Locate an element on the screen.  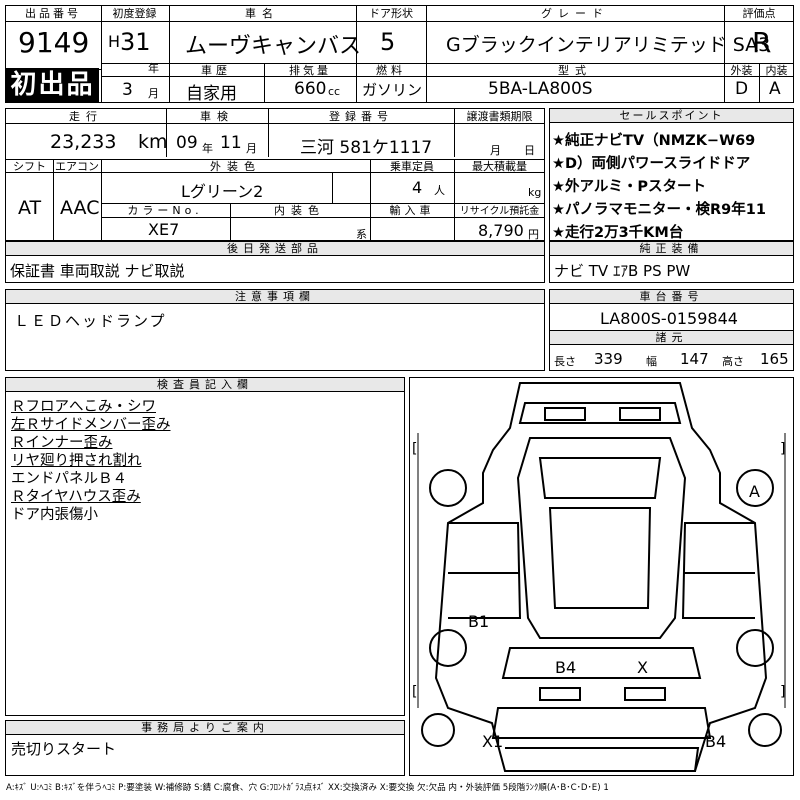
inspection-month: 11 is located at coordinates (231, 143).